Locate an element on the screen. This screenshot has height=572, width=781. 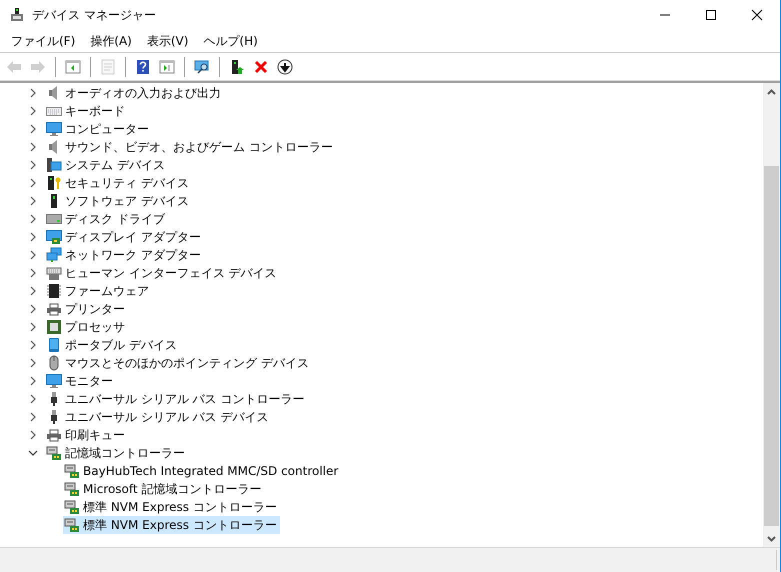
tree-item: セキュリティ デバイス is located at coordinates (118, 183).